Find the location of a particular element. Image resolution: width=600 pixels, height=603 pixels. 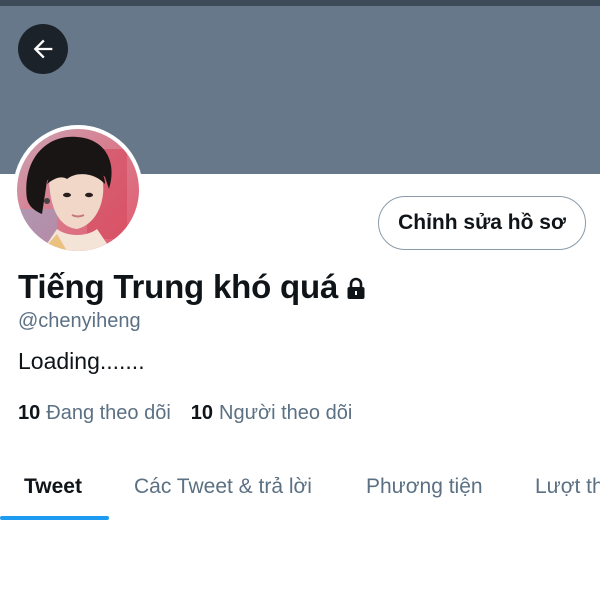

avatar-image is located at coordinates (78, 190).